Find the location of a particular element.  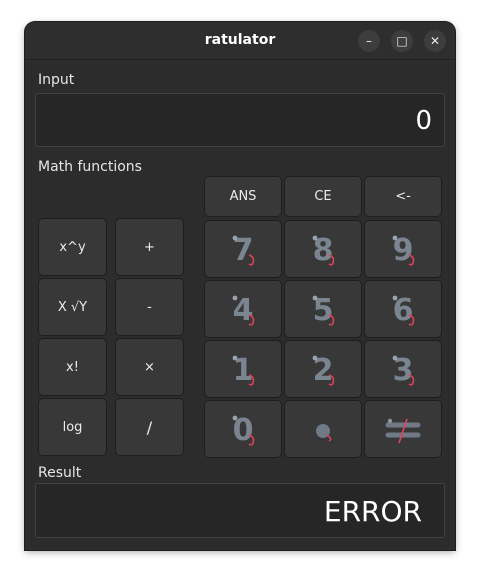

digit-button-9: 9 is located at coordinates (403, 249).